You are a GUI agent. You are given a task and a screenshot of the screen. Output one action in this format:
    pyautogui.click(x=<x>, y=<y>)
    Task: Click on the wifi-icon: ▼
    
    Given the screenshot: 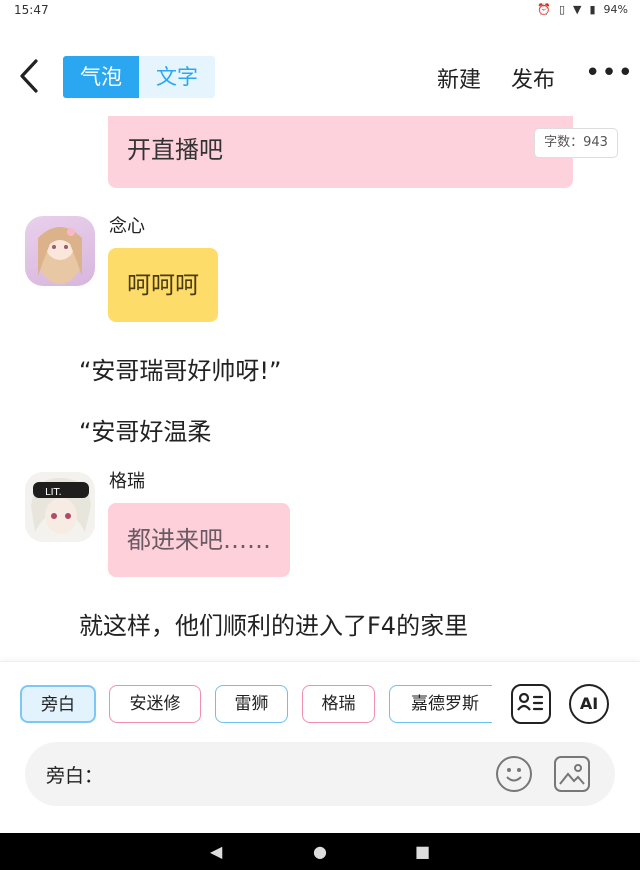 What is the action you would take?
    pyautogui.click(x=577, y=9)
    